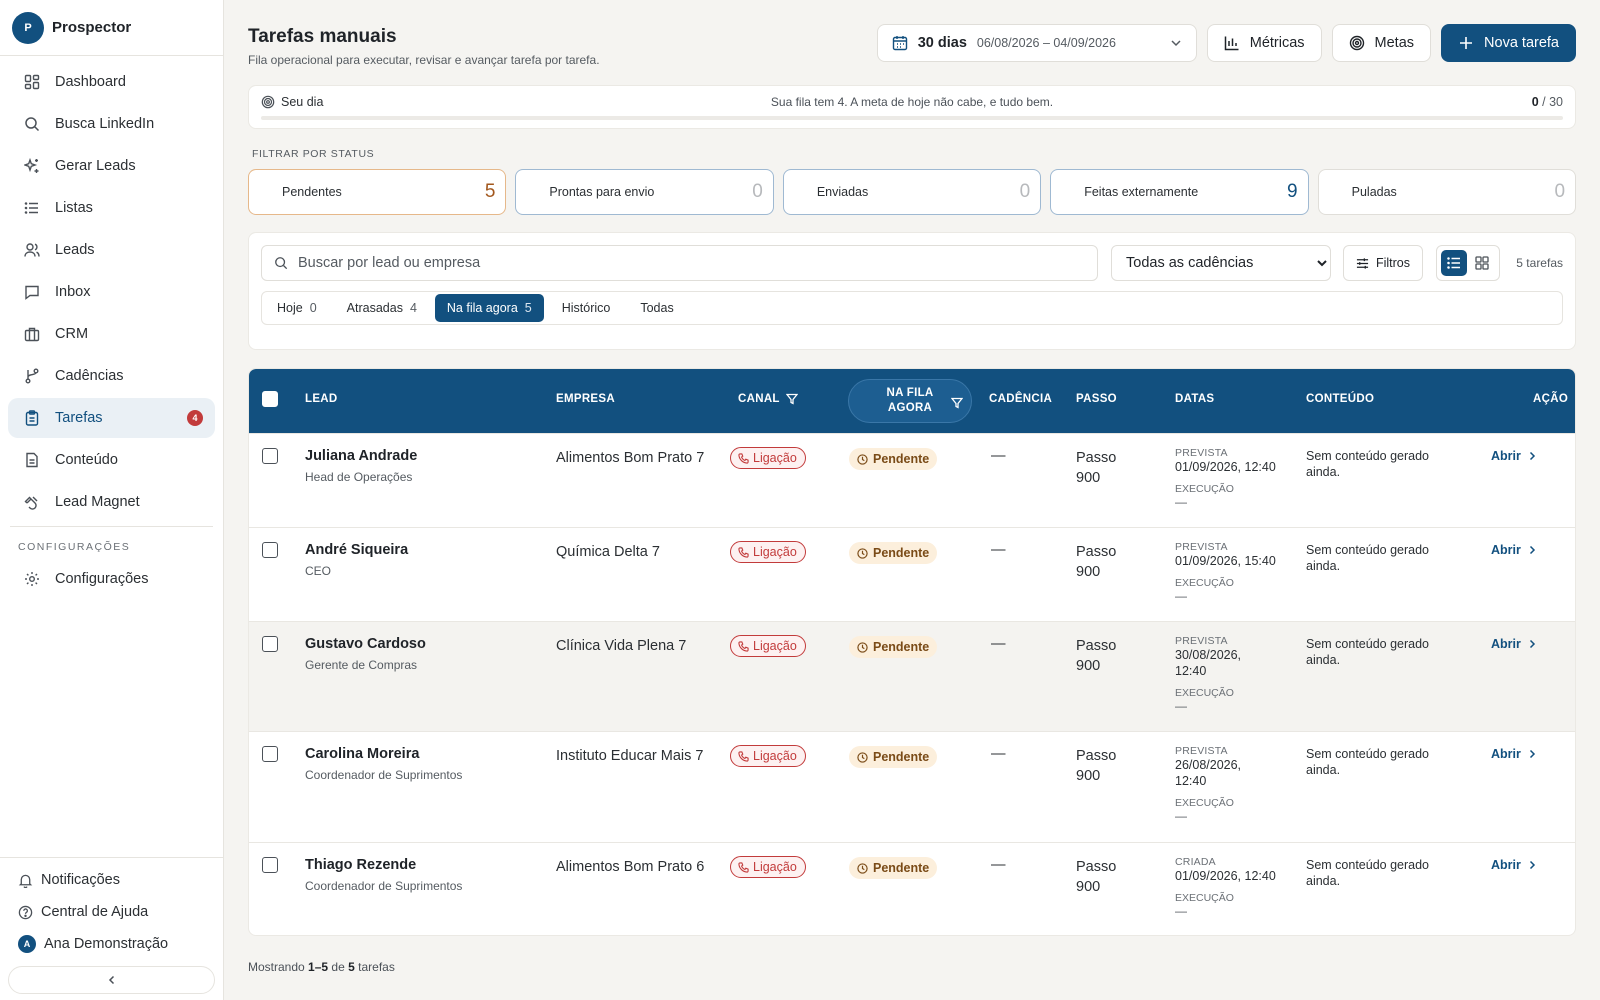 The height and width of the screenshot is (1000, 1600). Describe the element at coordinates (1381, 43) in the screenshot. I see `goals-button: Metas` at that location.